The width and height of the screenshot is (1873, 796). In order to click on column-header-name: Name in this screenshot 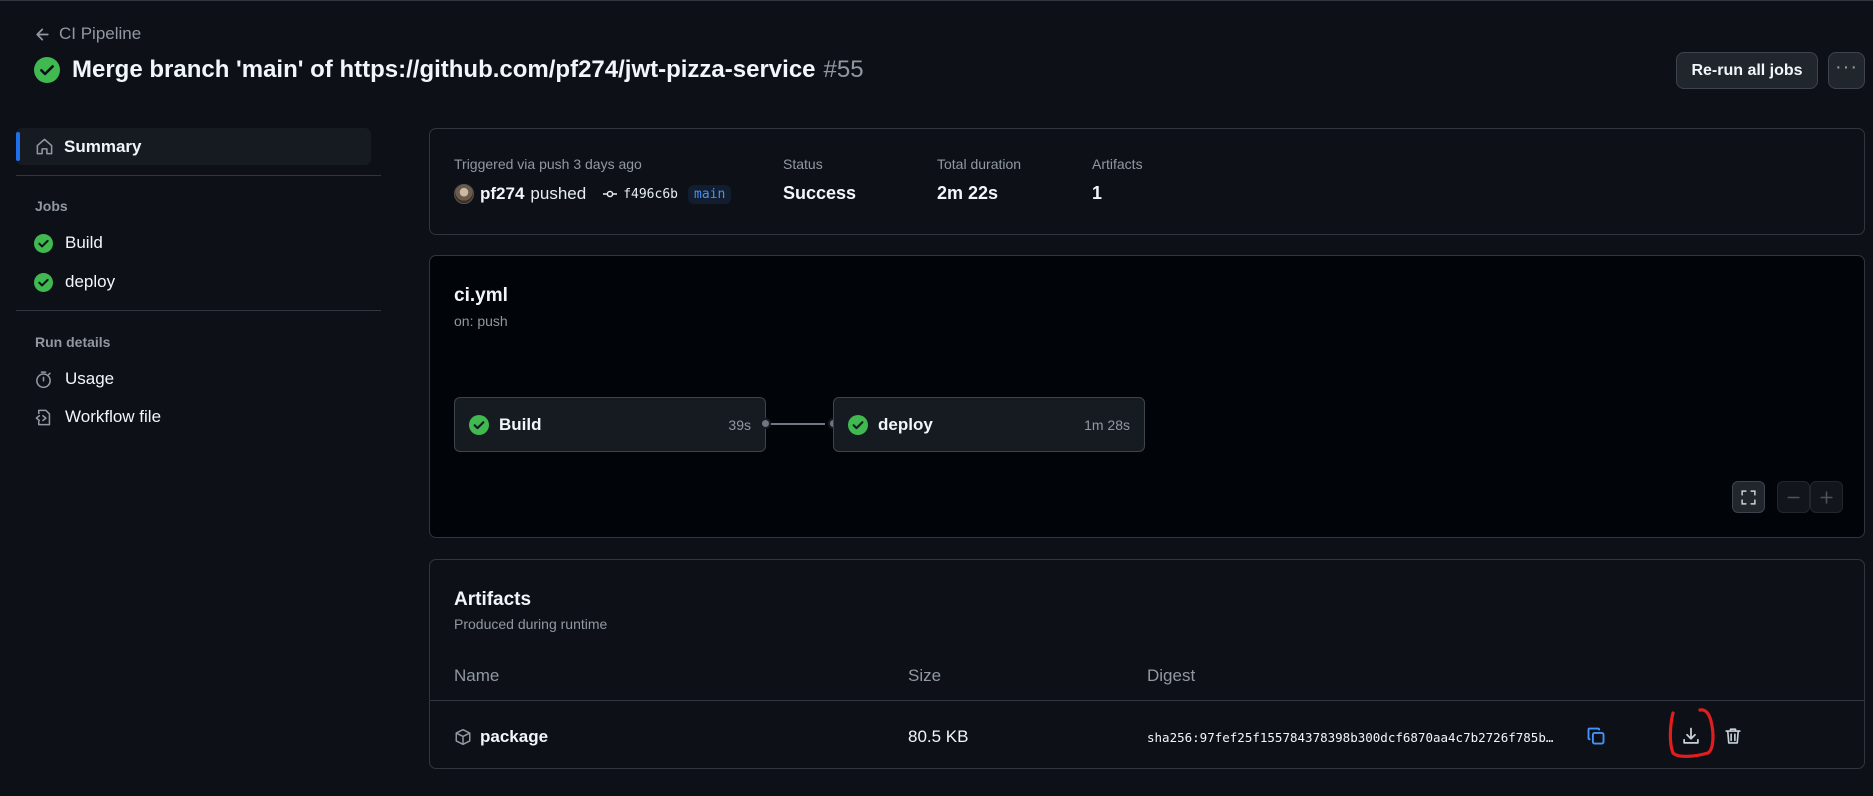, I will do `click(477, 675)`.